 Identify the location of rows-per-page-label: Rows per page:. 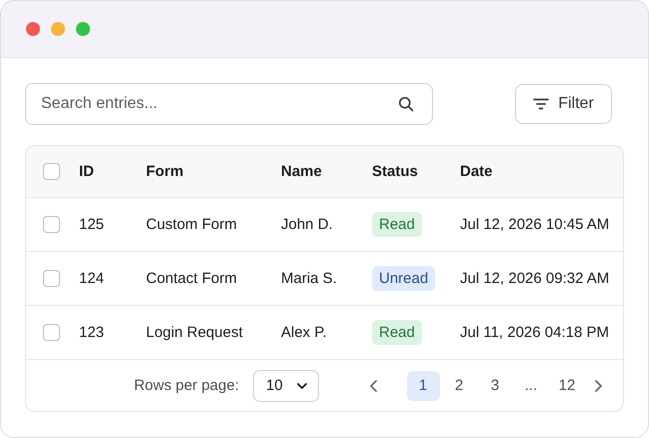
(186, 385).